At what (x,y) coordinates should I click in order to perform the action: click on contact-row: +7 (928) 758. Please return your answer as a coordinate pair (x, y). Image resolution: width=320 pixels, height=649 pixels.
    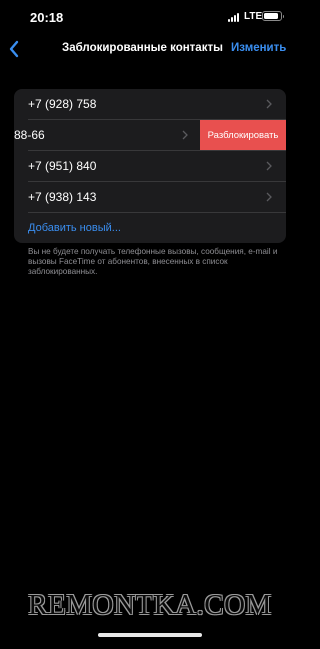
    Looking at the image, I should click on (150, 104).